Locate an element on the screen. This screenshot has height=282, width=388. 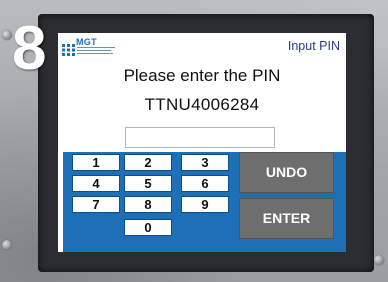
logo-text: MGT is located at coordinates (86, 42).